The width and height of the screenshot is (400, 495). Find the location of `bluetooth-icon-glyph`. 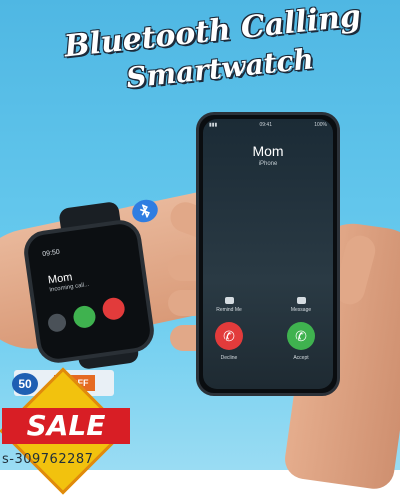

bluetooth-icon-glyph is located at coordinates (144, 211).